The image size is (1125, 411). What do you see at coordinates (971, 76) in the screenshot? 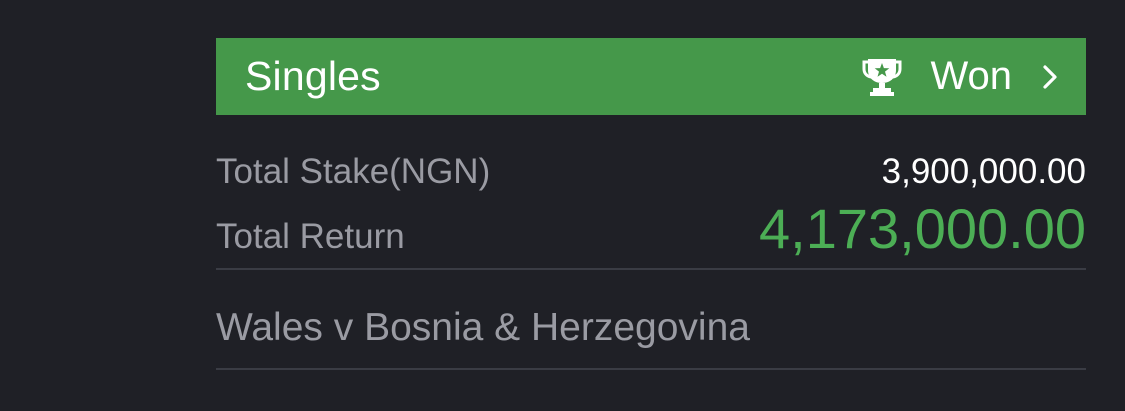
I see `status-label: Won` at bounding box center [971, 76].